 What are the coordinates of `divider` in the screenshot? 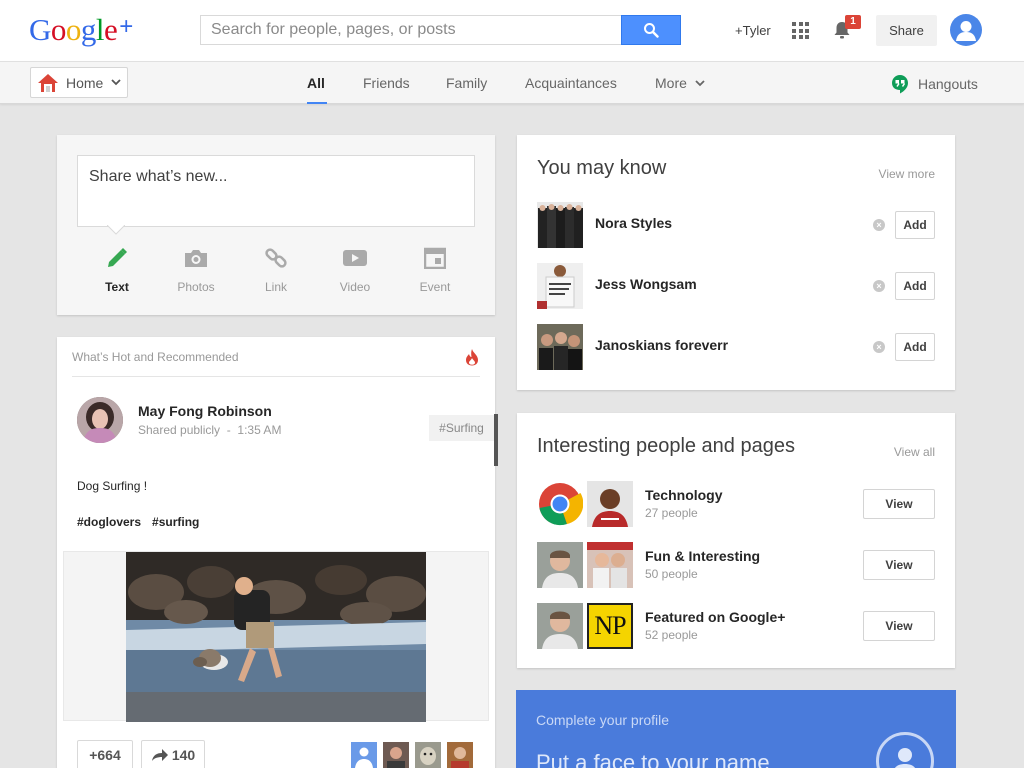 It's located at (276, 376).